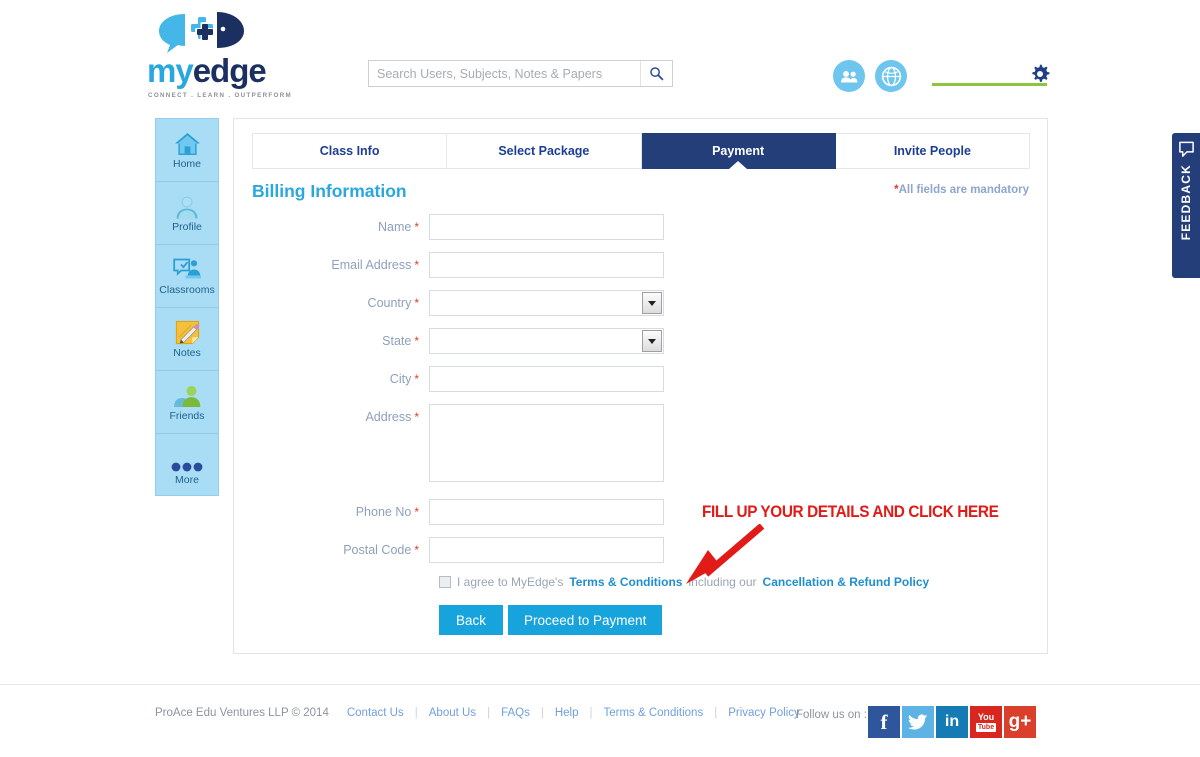 Image resolution: width=1200 pixels, height=757 pixels. I want to click on sidebar-item-profile: Profile, so click(187, 213).